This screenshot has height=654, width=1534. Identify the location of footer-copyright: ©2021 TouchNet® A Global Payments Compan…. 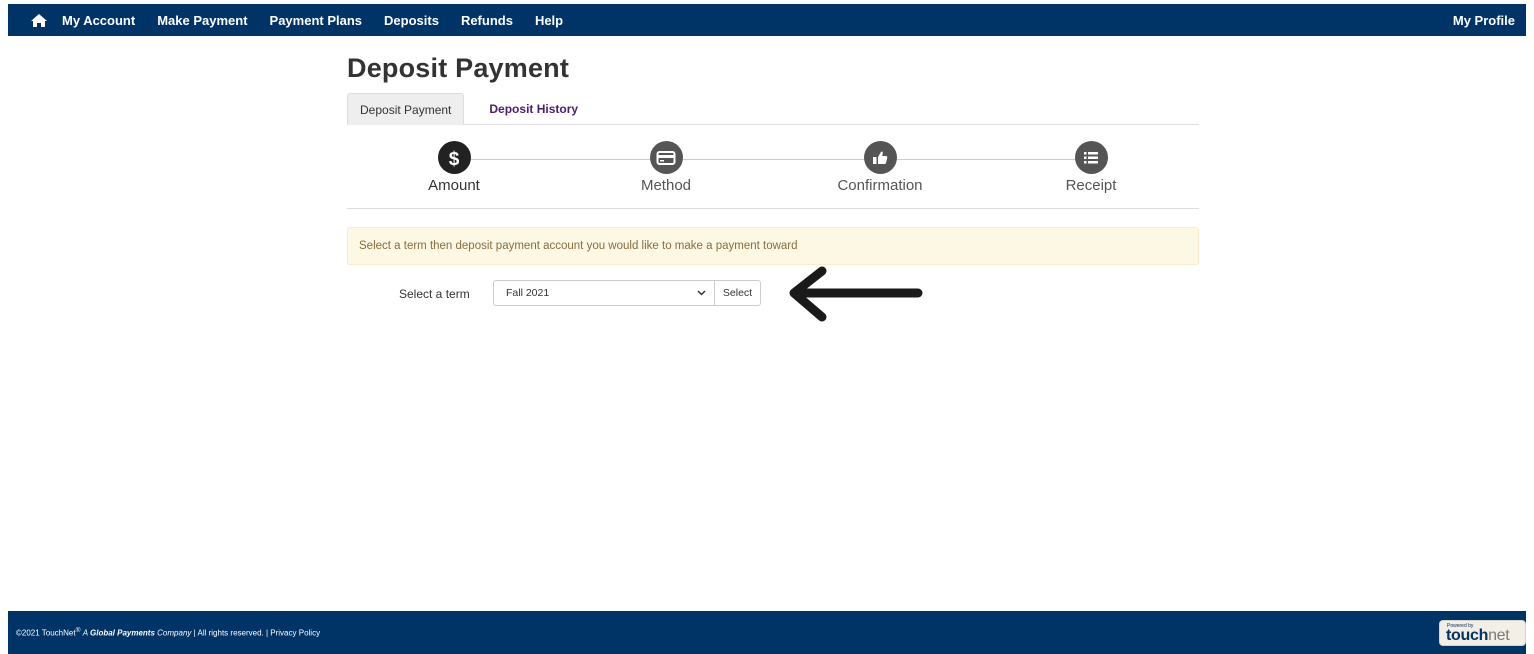
(168, 632).